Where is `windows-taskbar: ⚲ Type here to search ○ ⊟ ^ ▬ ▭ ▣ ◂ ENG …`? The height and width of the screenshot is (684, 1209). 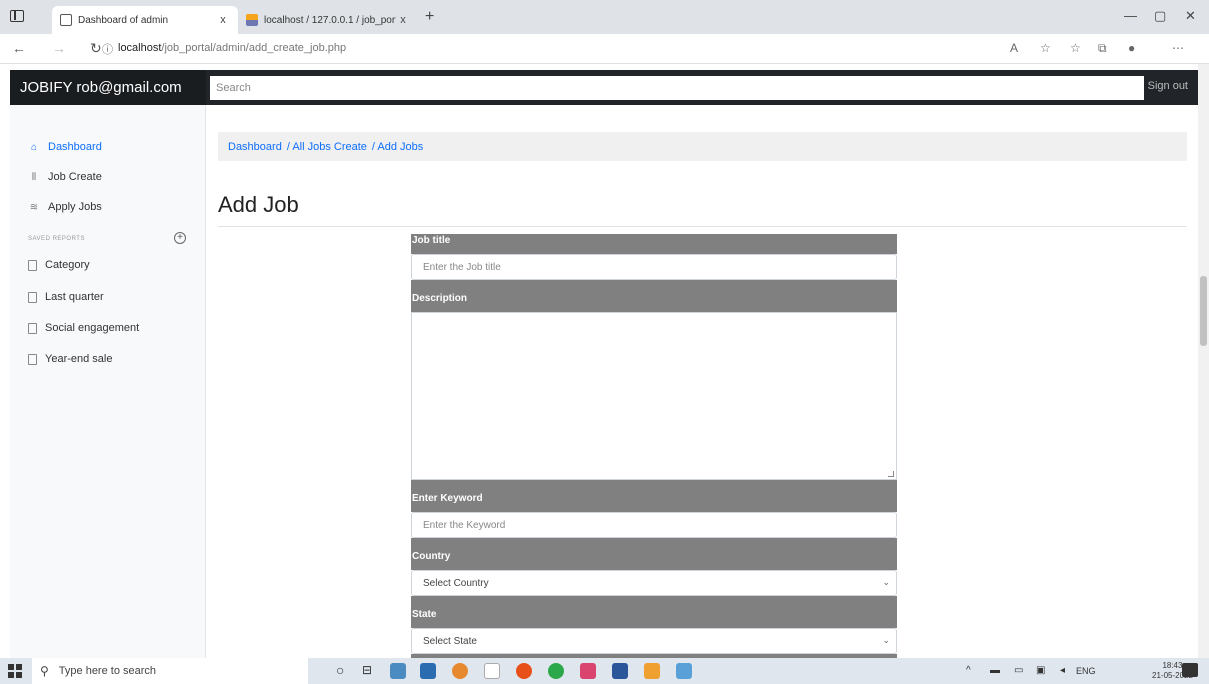
windows-taskbar: ⚲ Type here to search ○ ⊟ ^ ▬ ▭ ▣ ◂ ENG … is located at coordinates (604, 671).